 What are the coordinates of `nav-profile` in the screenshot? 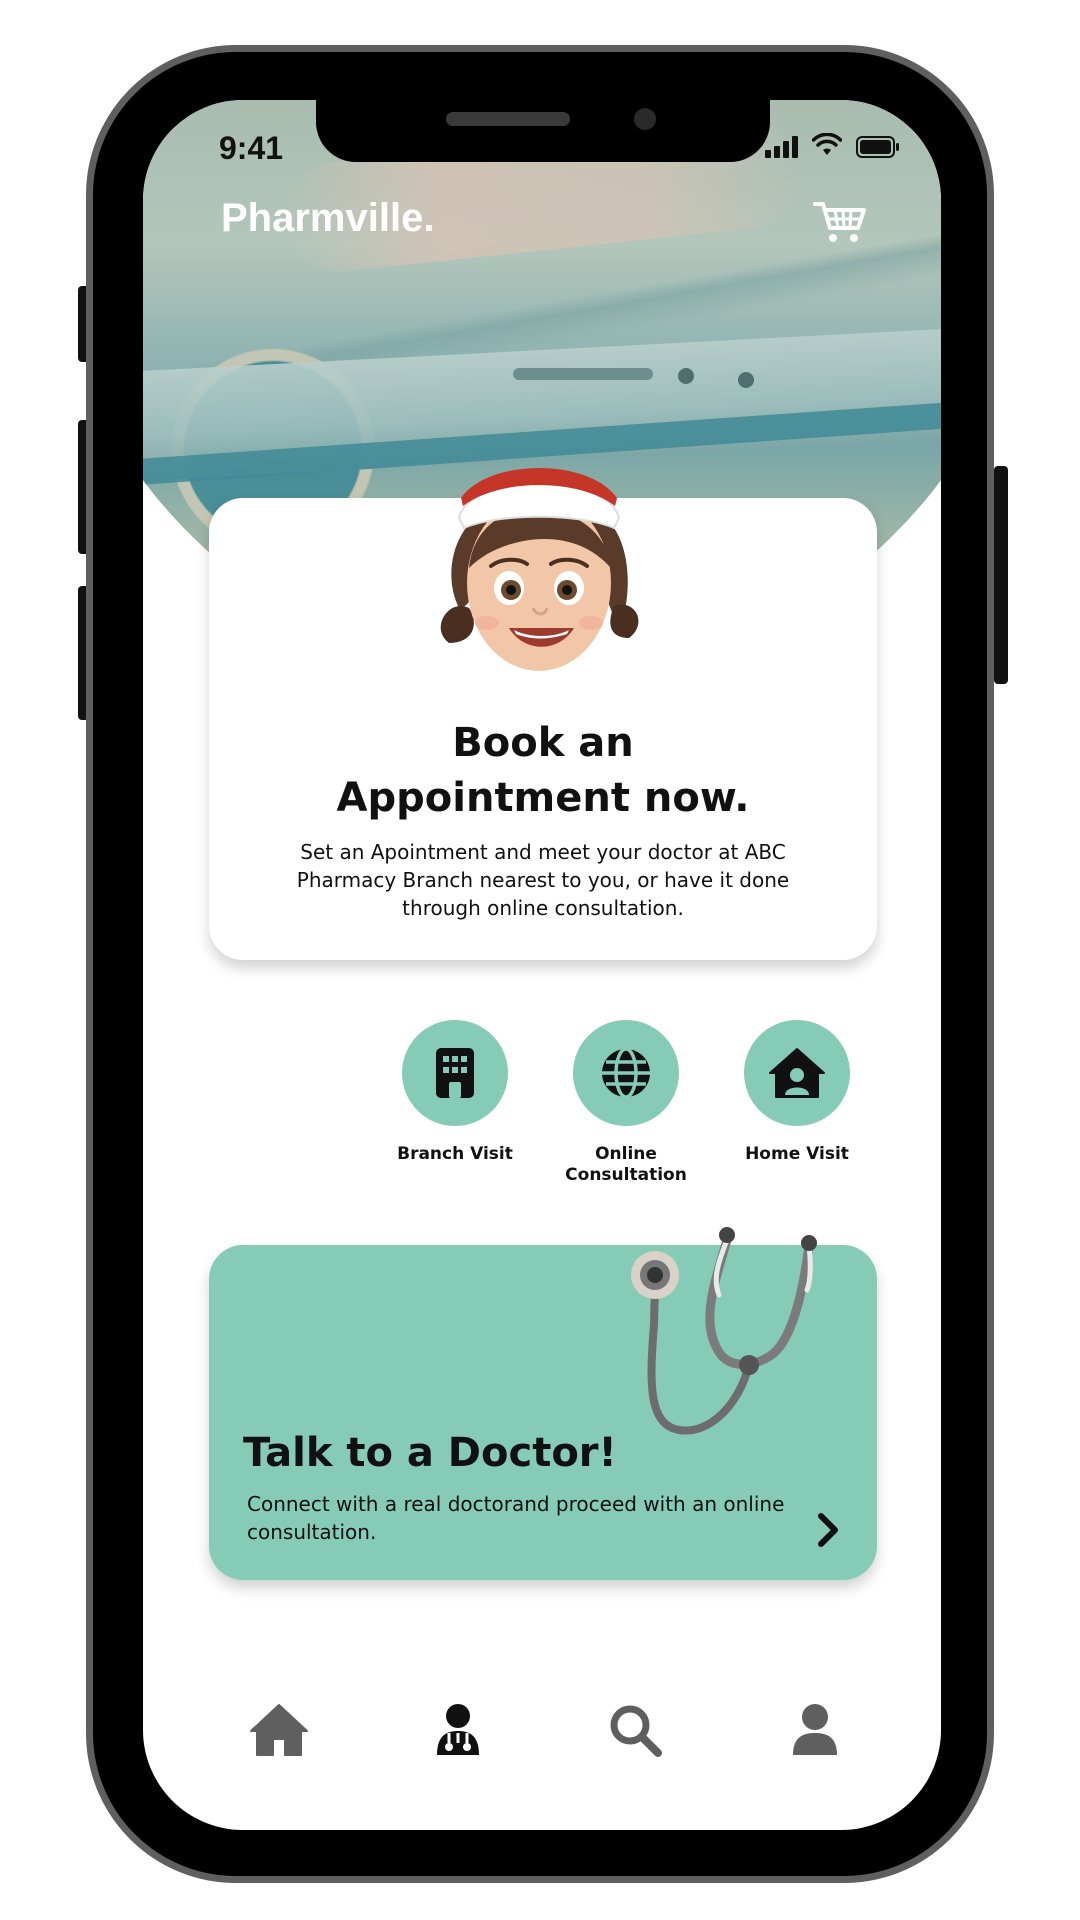 It's located at (815, 1730).